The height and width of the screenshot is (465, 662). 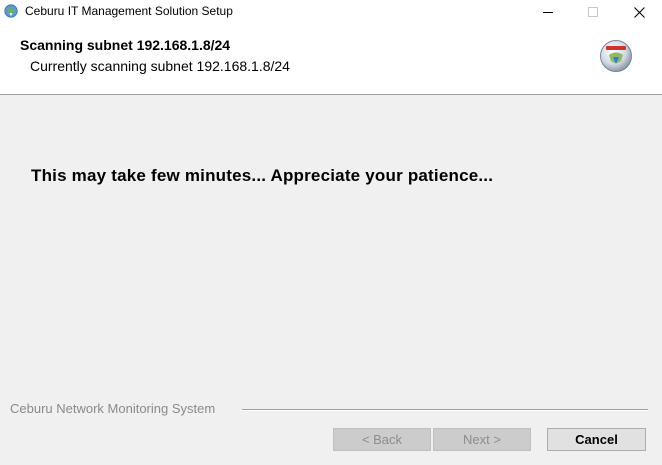 I want to click on close-icon, so click(x=639, y=12).